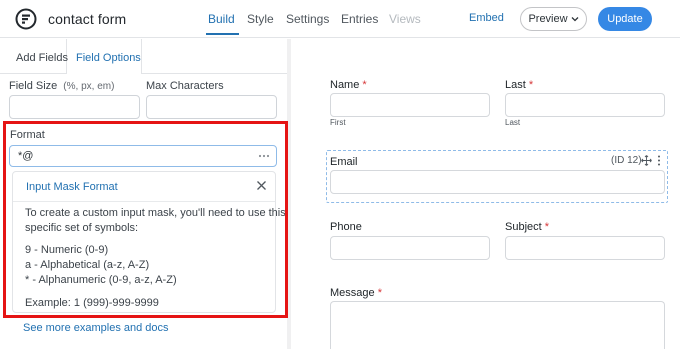 This screenshot has width=680, height=349. What do you see at coordinates (486, 18) in the screenshot?
I see `embed-button: Embed` at bounding box center [486, 18].